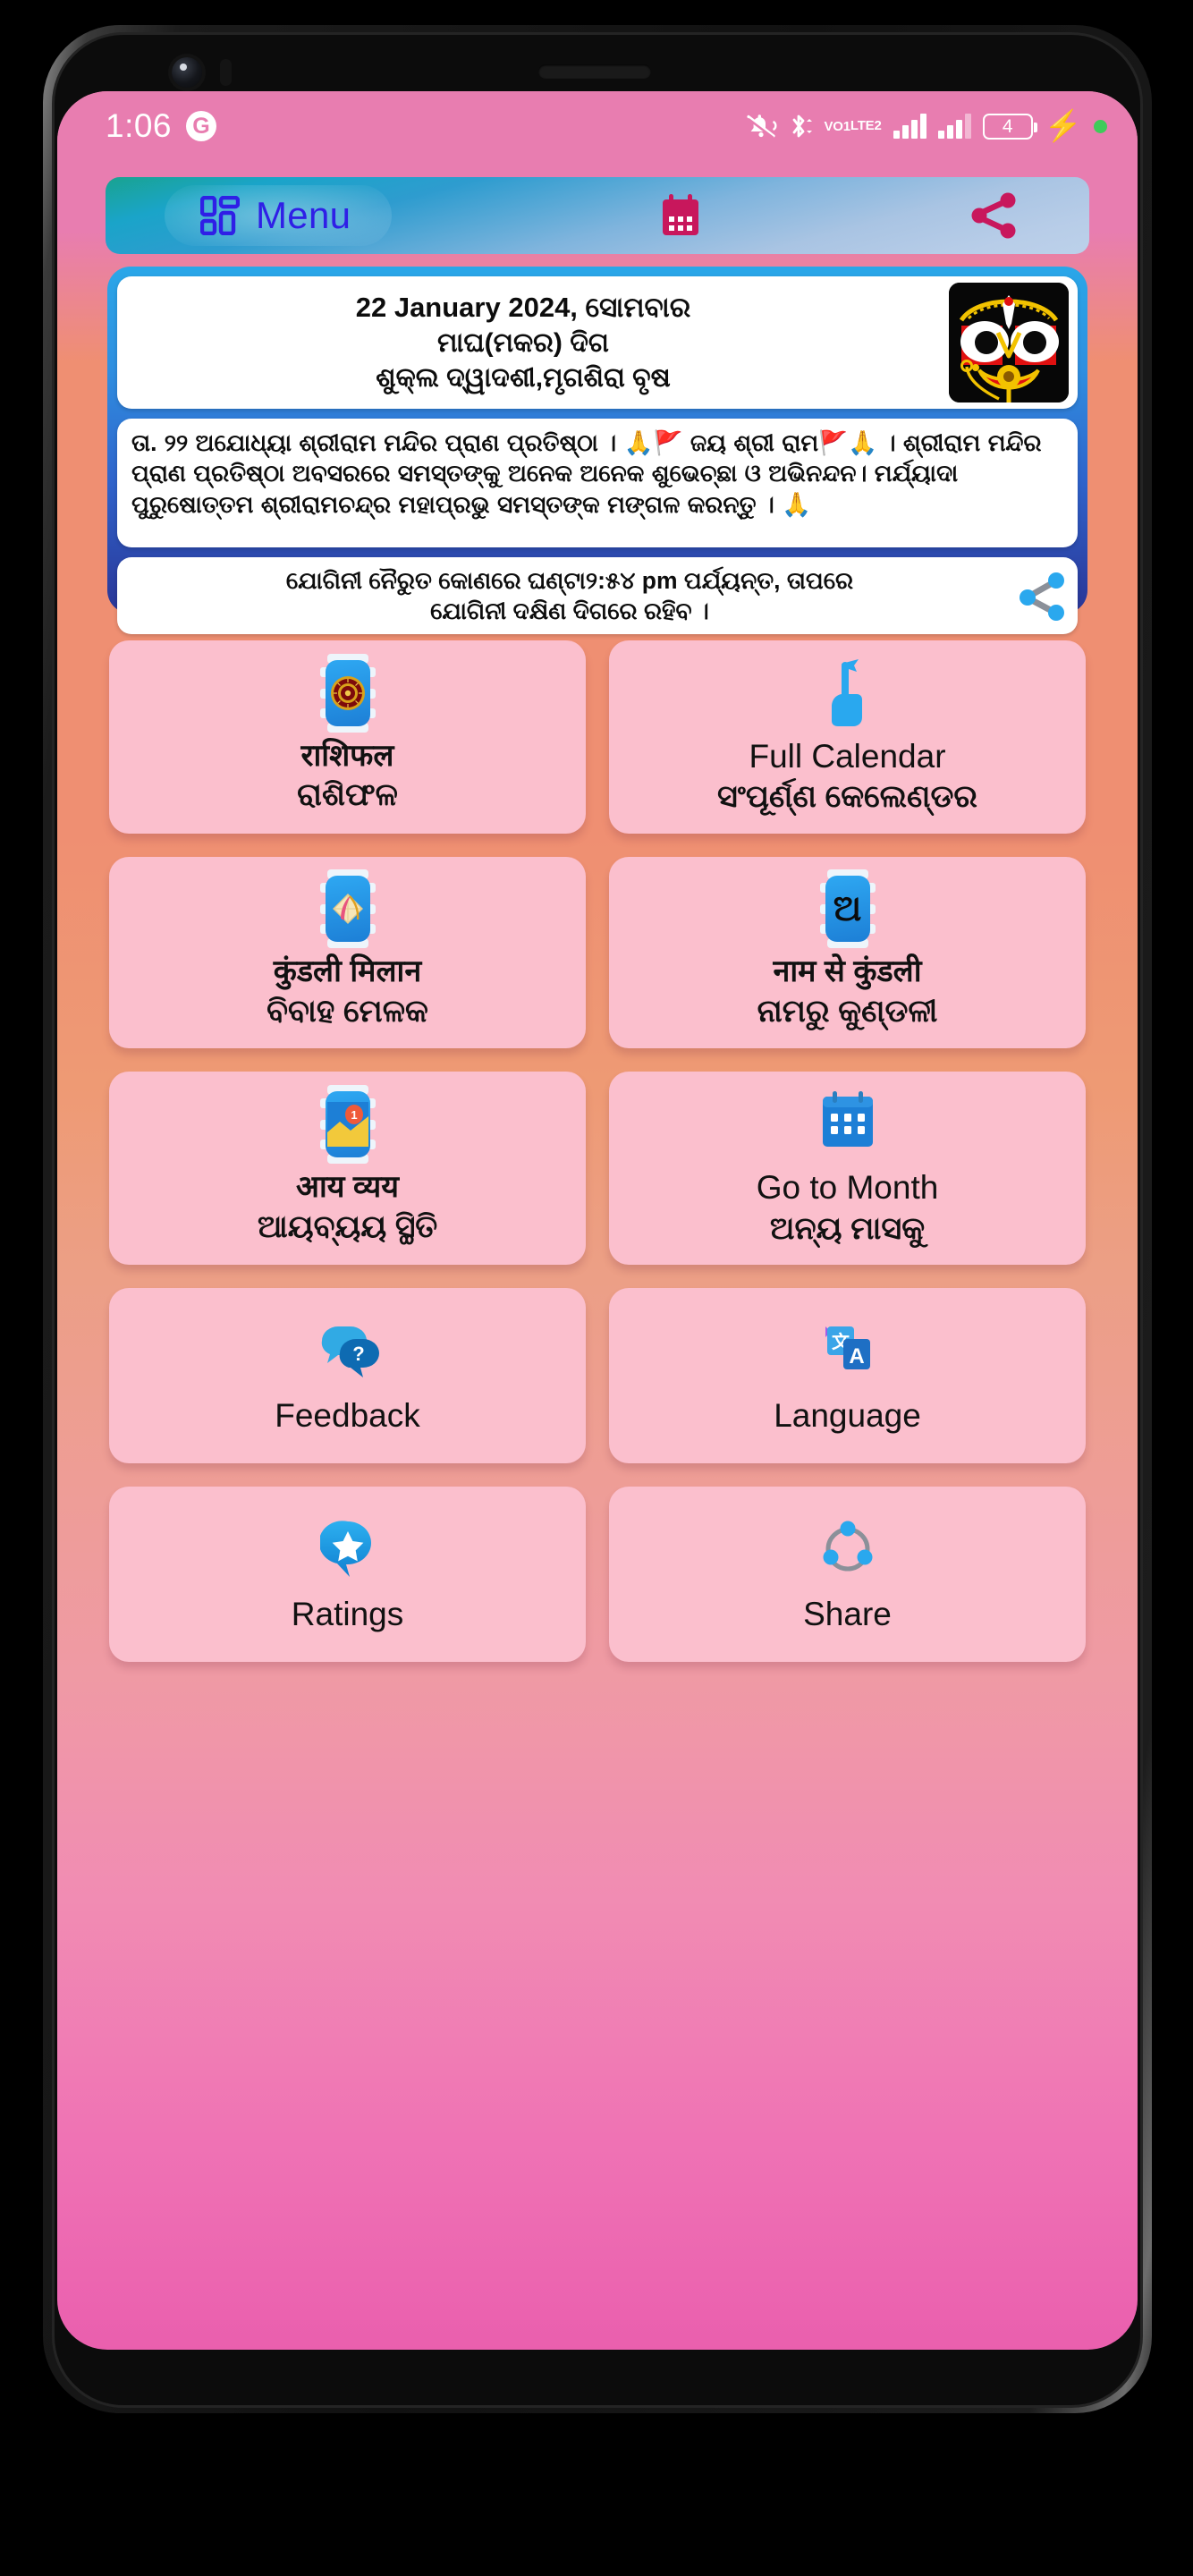 The image size is (1193, 2576). Describe the element at coordinates (139, 125) in the screenshot. I see `status-time: 1:06` at that location.